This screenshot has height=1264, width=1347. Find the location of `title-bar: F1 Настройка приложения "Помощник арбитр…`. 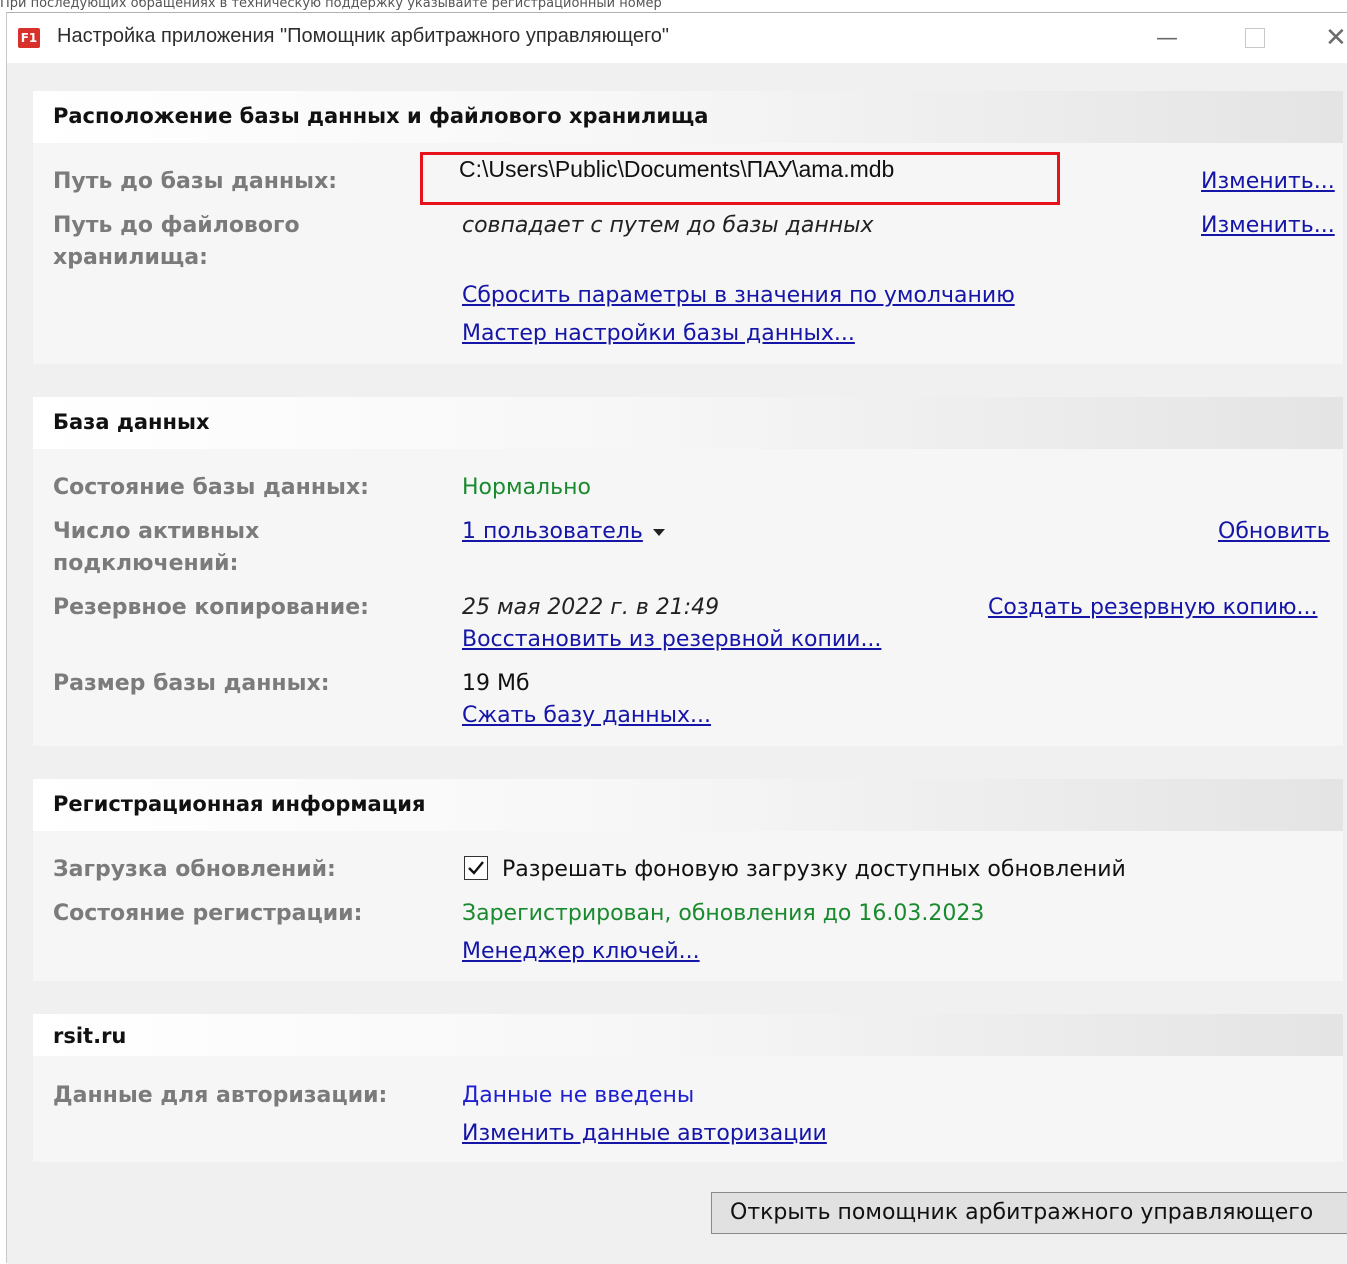

title-bar: F1 Настройка приложения "Помощник арбитр… is located at coordinates (677, 38).